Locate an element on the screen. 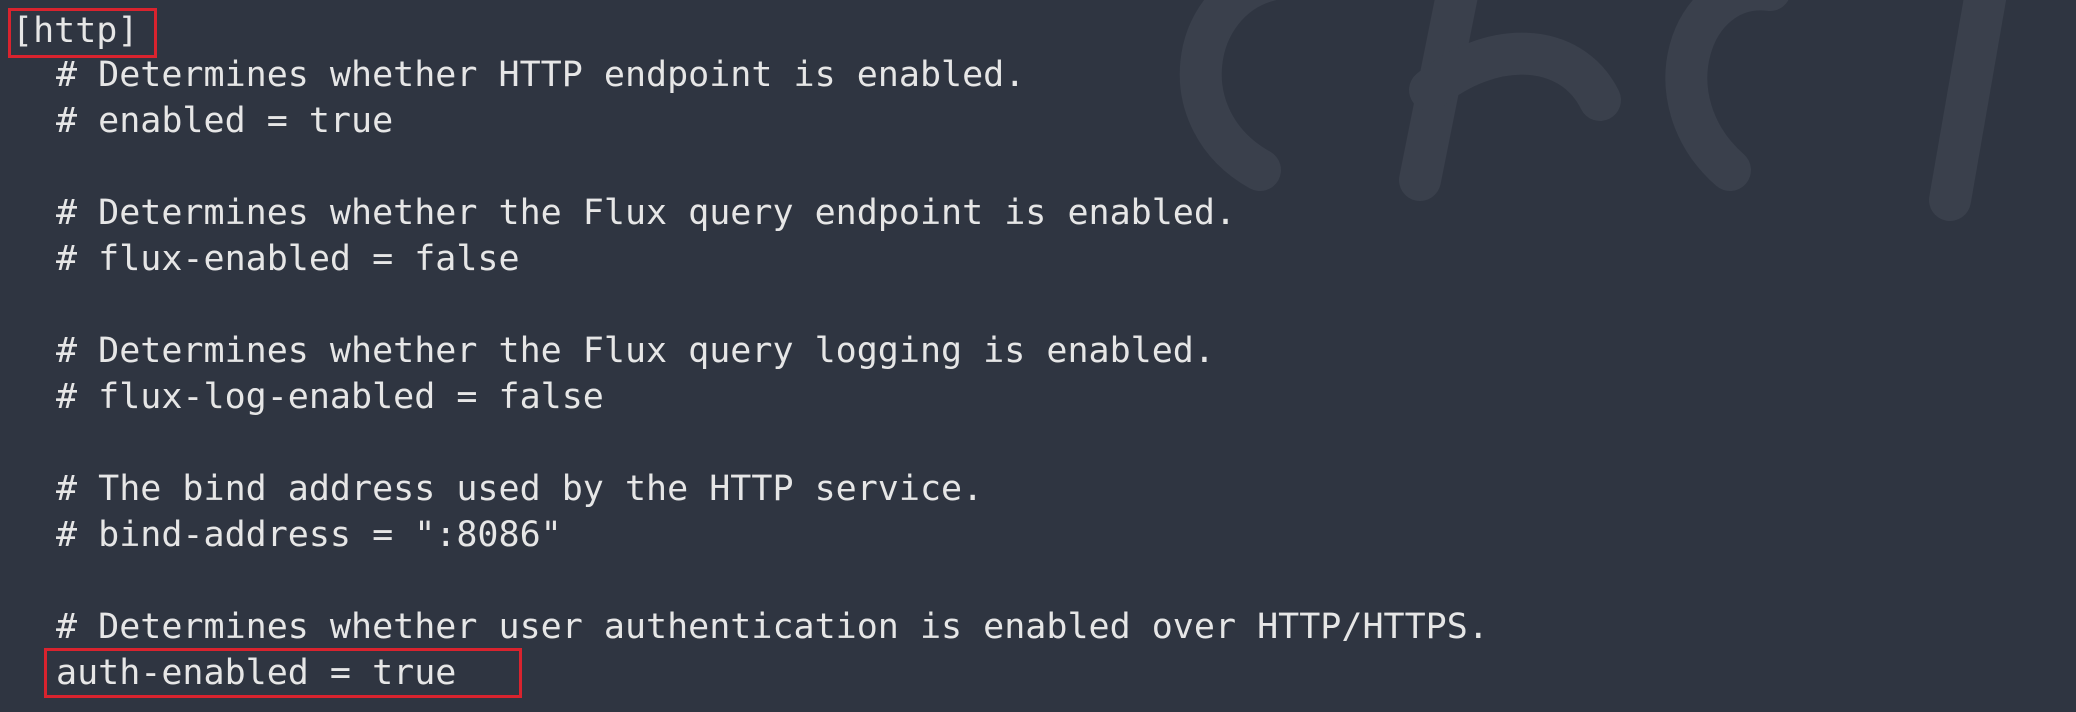  comment-line: # bind-address = ":8086" is located at coordinates (309, 535).